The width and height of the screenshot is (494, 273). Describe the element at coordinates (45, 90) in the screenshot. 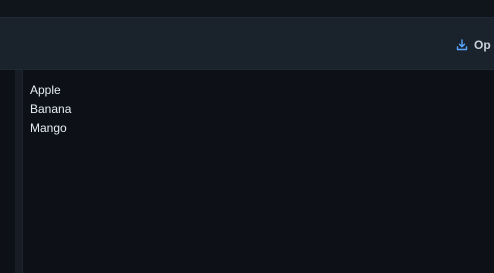

I see `list-item: Apple` at that location.